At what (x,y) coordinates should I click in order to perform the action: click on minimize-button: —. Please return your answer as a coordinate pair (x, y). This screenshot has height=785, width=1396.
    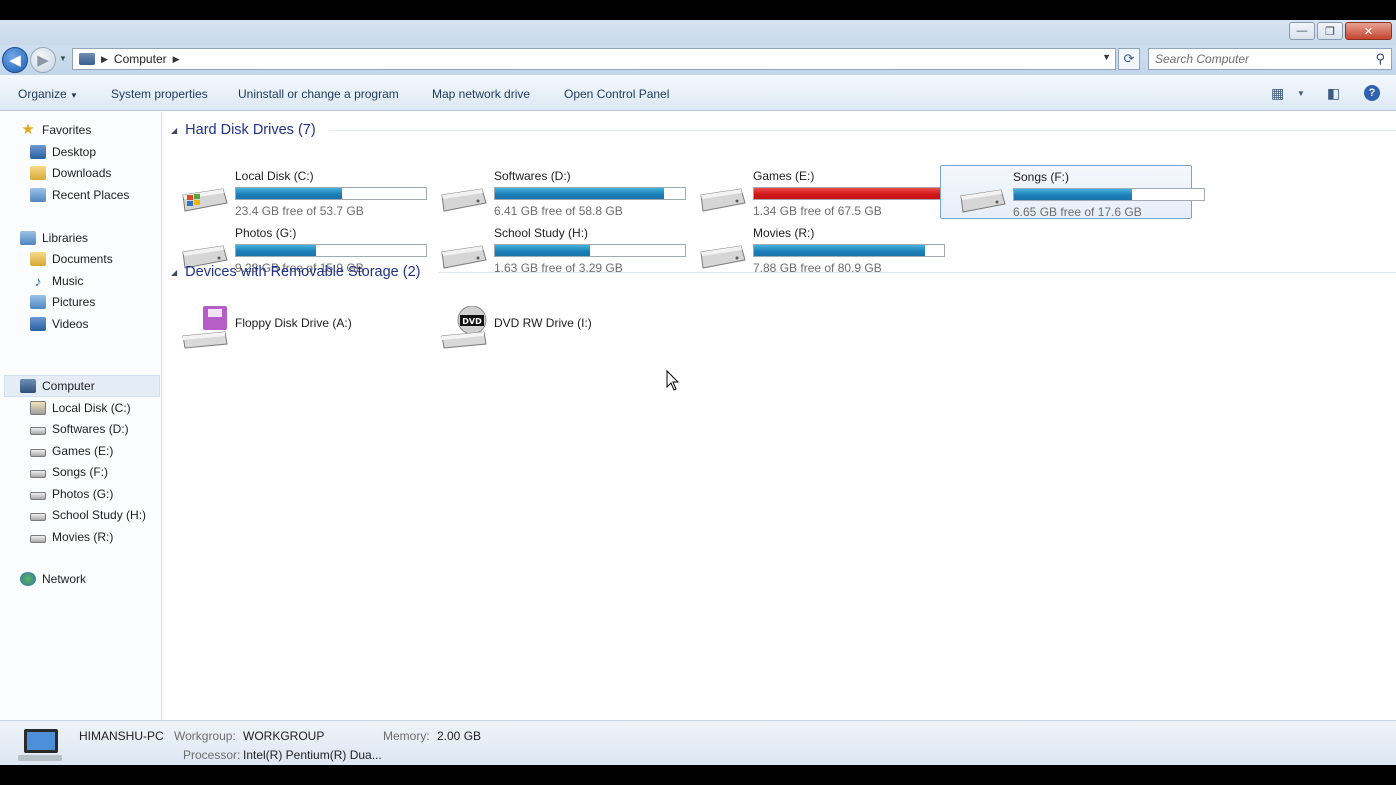
    Looking at the image, I should click on (1302, 31).